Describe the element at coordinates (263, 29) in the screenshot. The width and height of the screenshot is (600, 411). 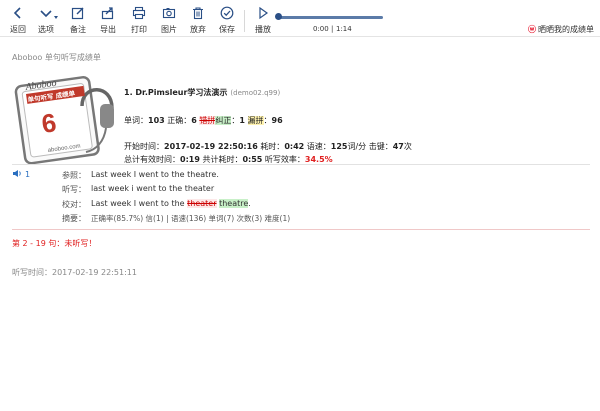
I see `play-label: 播放` at that location.